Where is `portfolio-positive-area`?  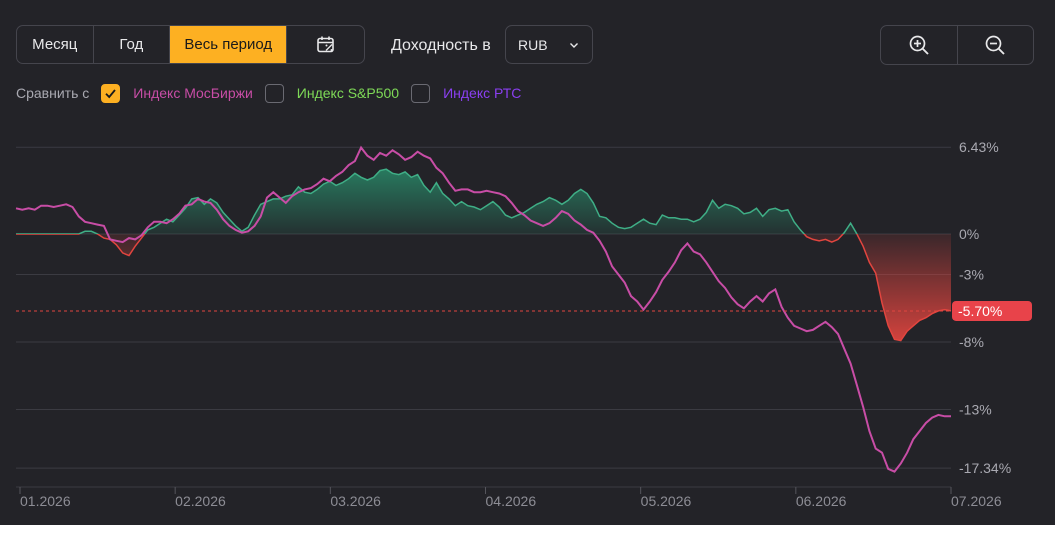 portfolio-positive-area is located at coordinates (483, 201).